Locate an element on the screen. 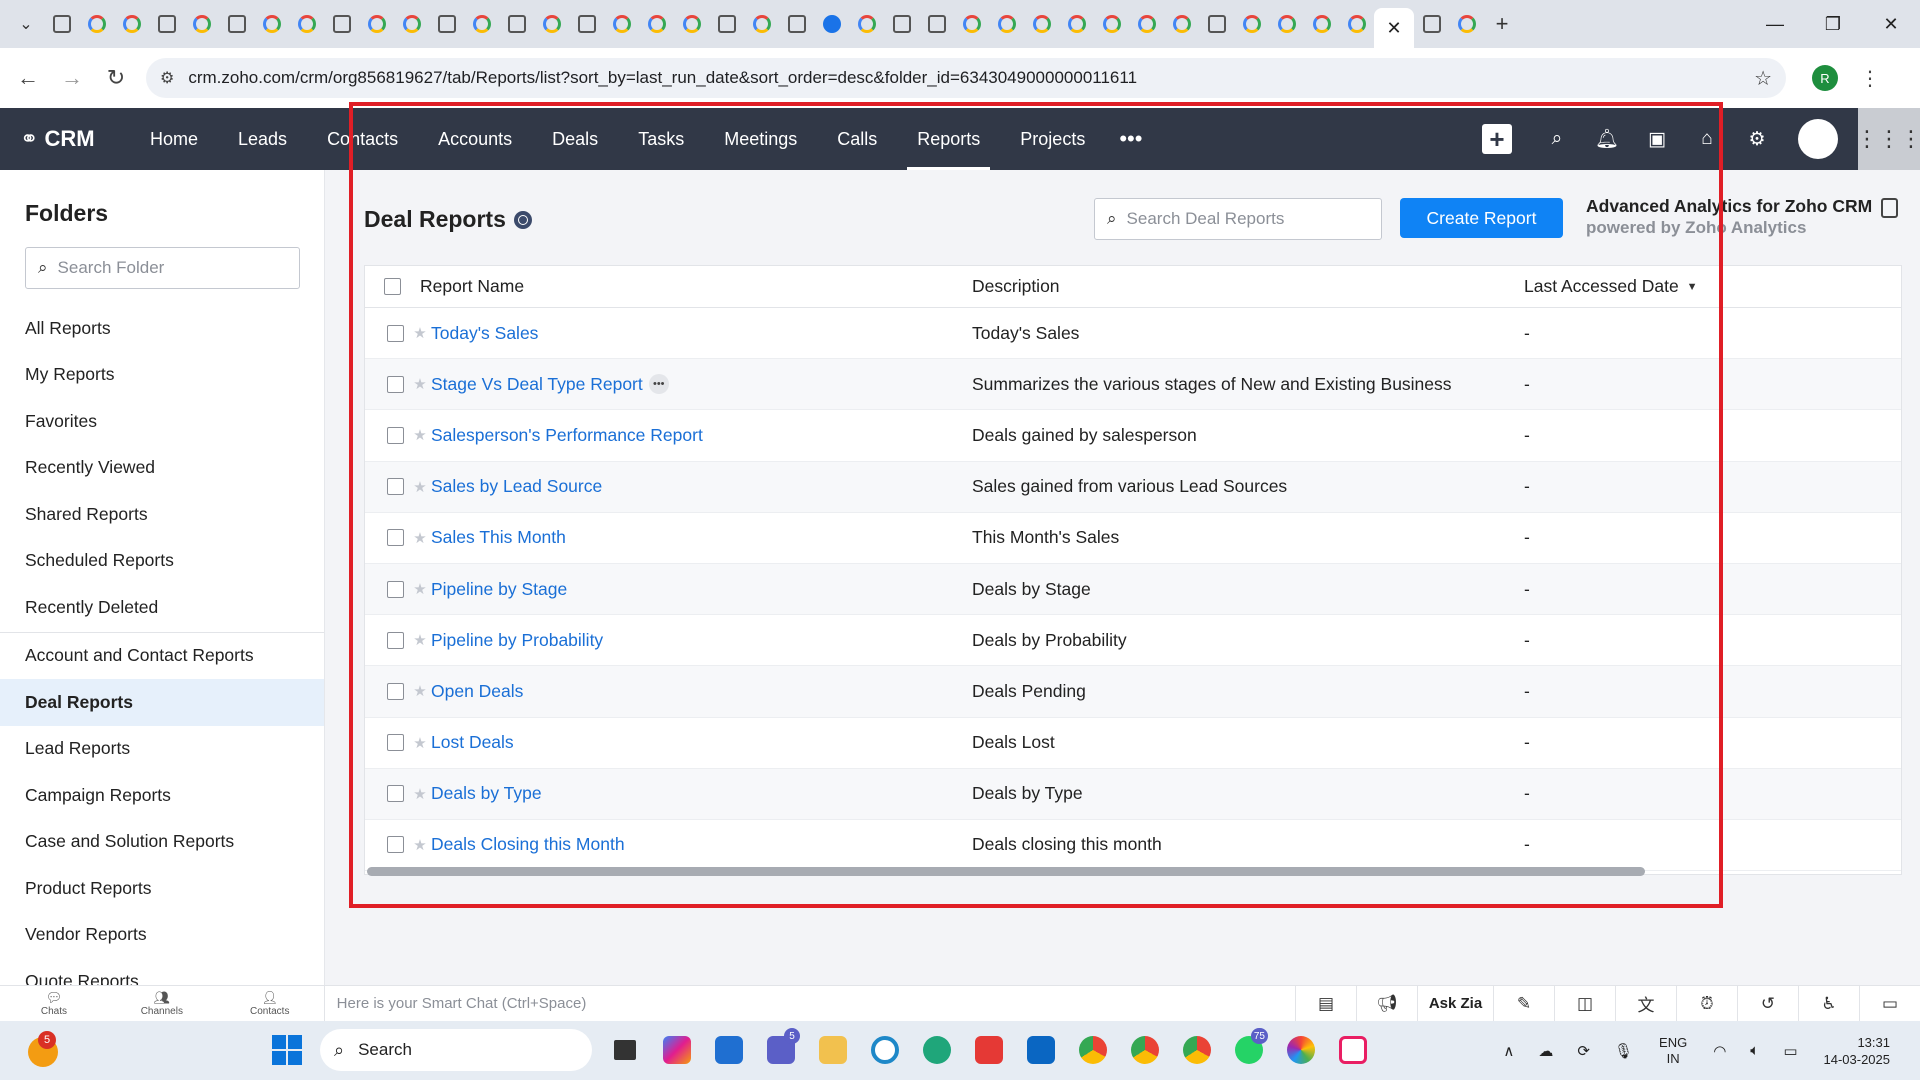  analytics-title: Advanced Analytics for Zoho CRM is located at coordinates (1746, 206).